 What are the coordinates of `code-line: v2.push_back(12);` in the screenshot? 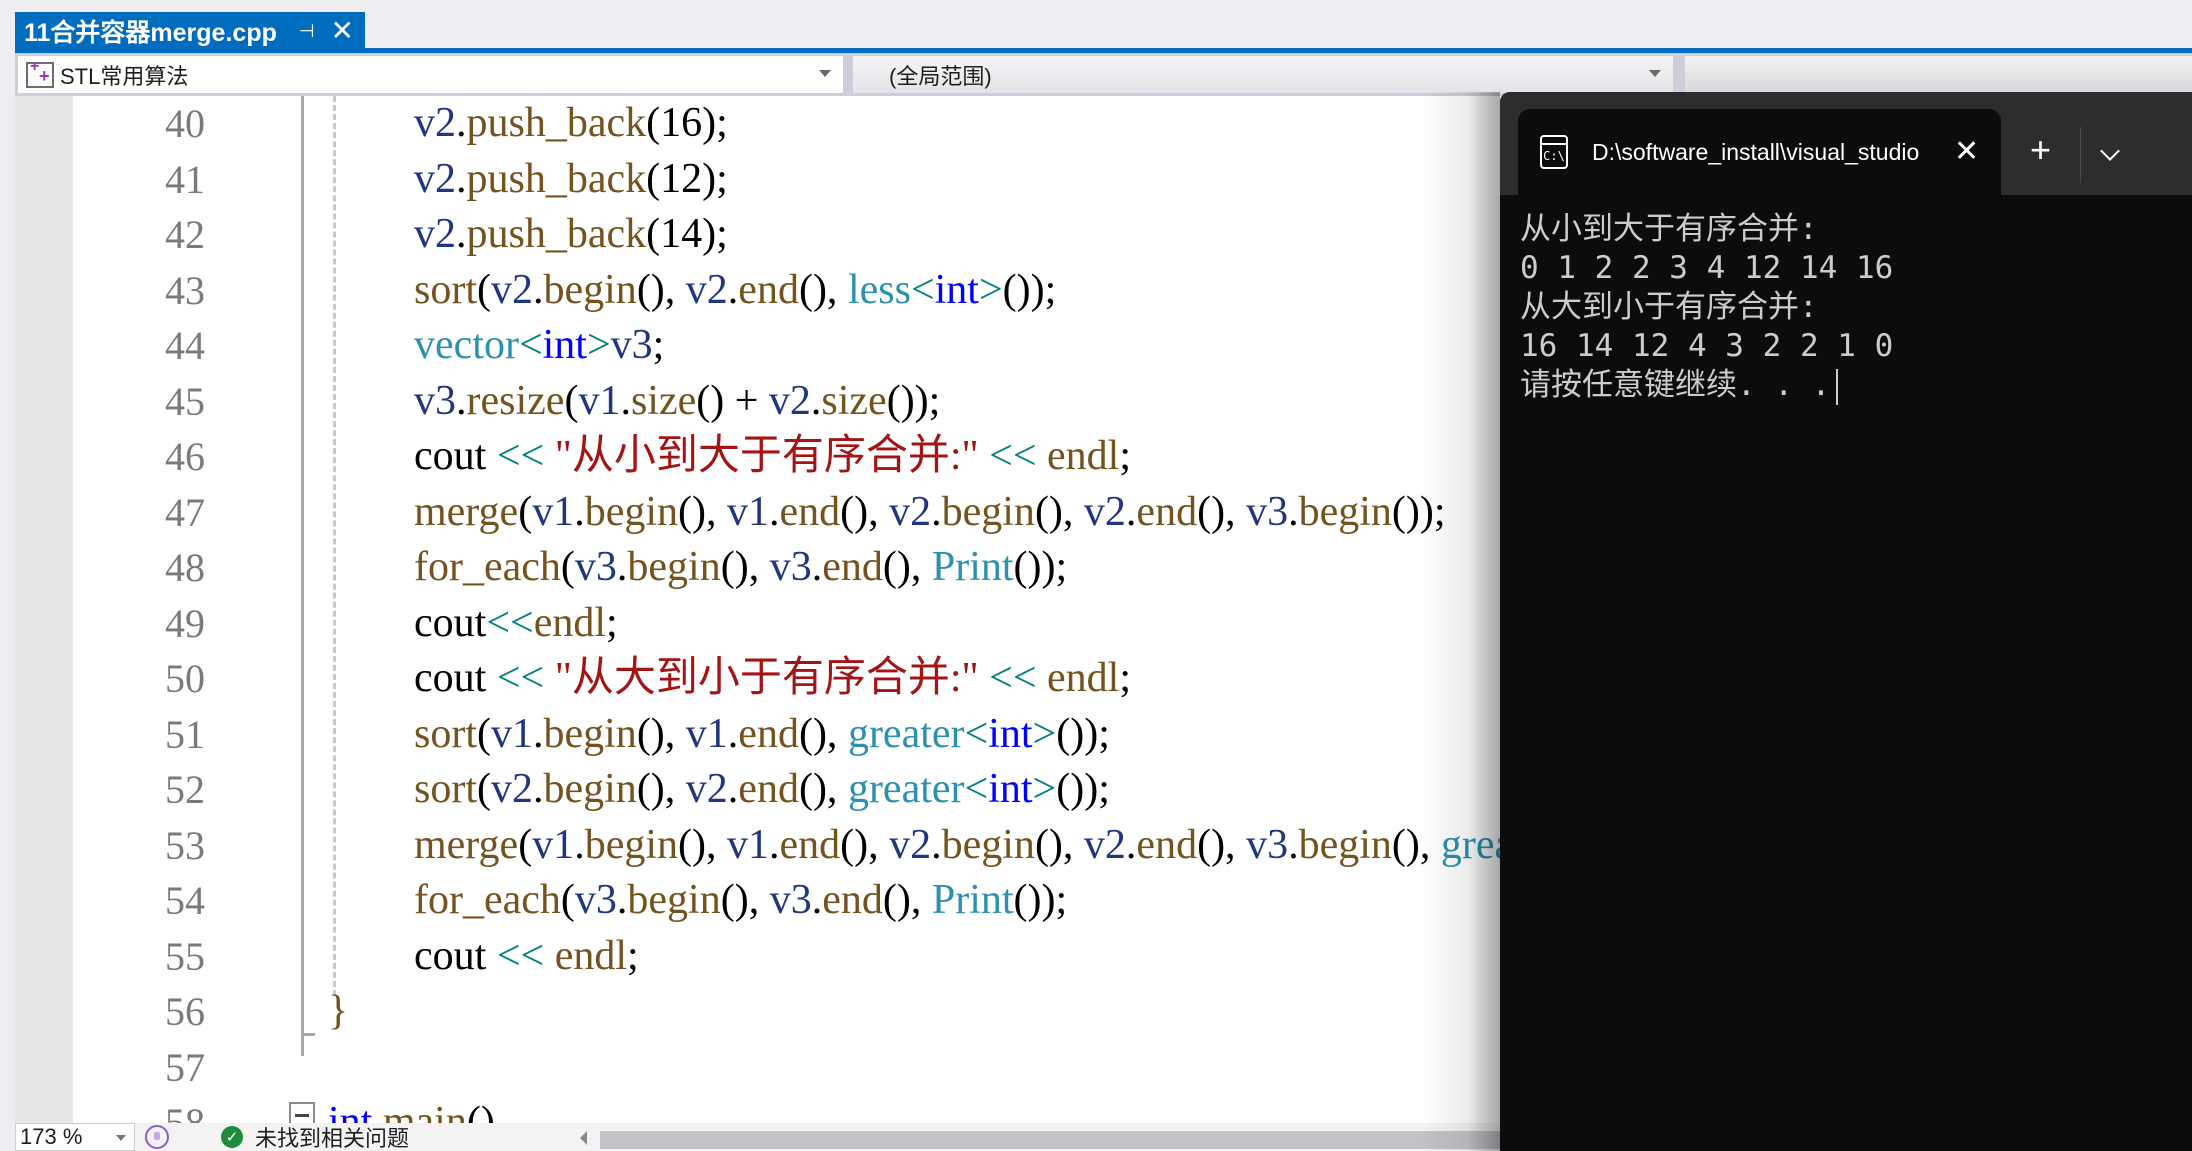 It's located at (571, 180).